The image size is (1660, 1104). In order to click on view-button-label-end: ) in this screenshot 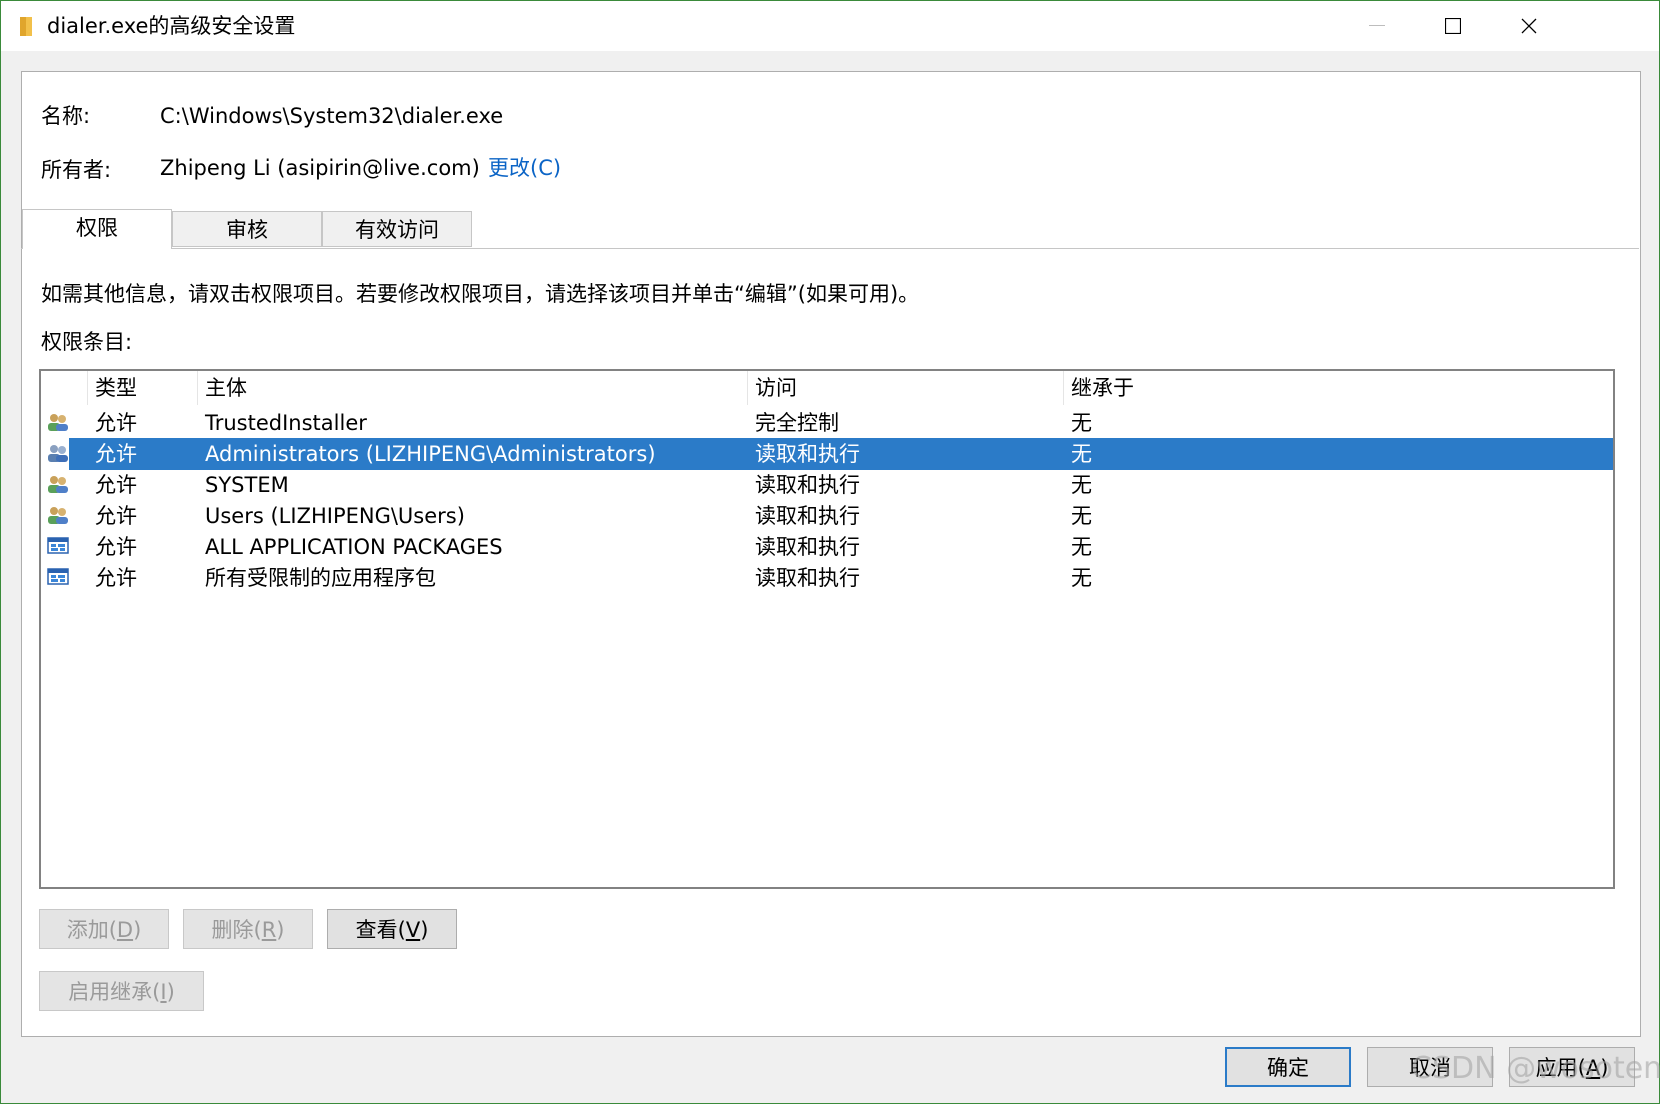, I will do `click(424, 930)`.